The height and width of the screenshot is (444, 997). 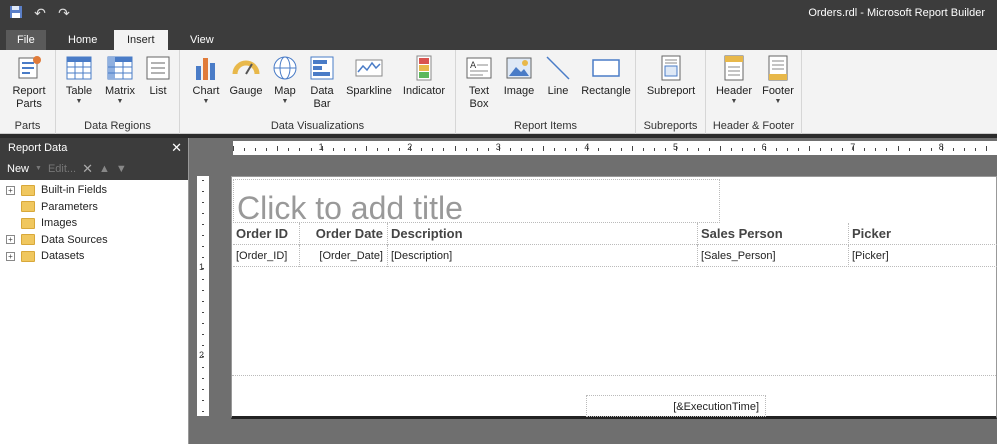 What do you see at coordinates (543, 234) in the screenshot?
I see `header-cell-description: Description` at bounding box center [543, 234].